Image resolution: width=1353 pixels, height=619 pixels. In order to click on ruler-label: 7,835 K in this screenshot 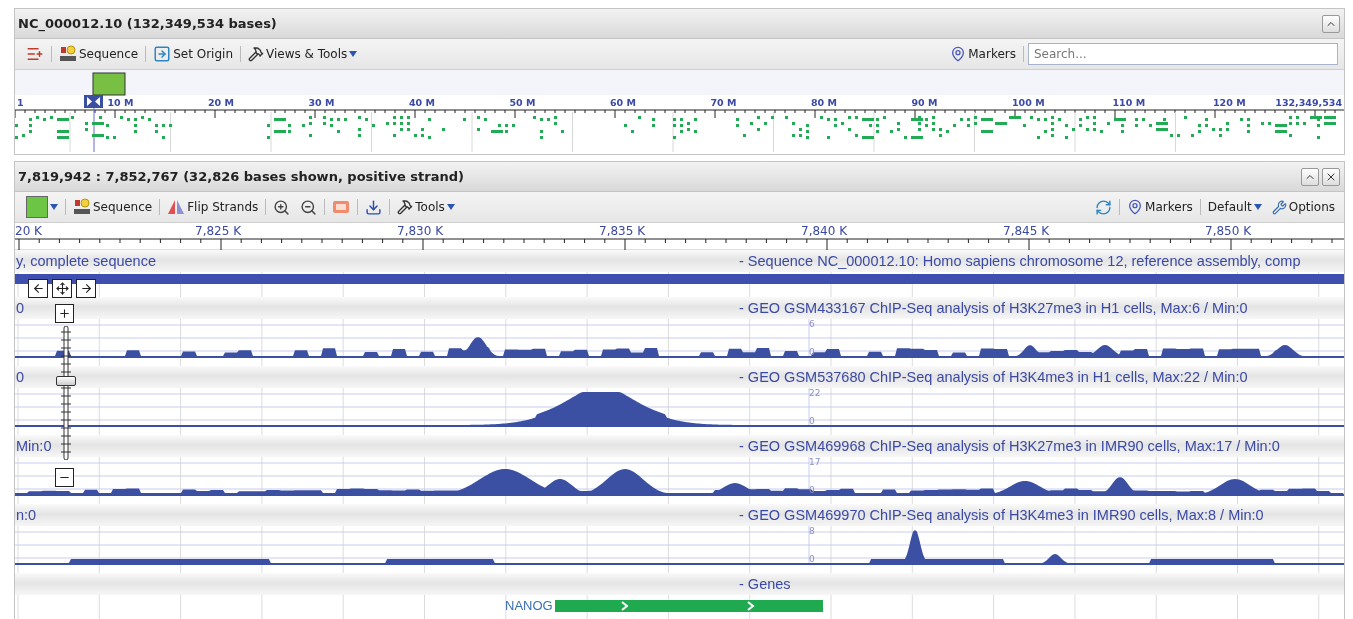, I will do `click(622, 231)`.